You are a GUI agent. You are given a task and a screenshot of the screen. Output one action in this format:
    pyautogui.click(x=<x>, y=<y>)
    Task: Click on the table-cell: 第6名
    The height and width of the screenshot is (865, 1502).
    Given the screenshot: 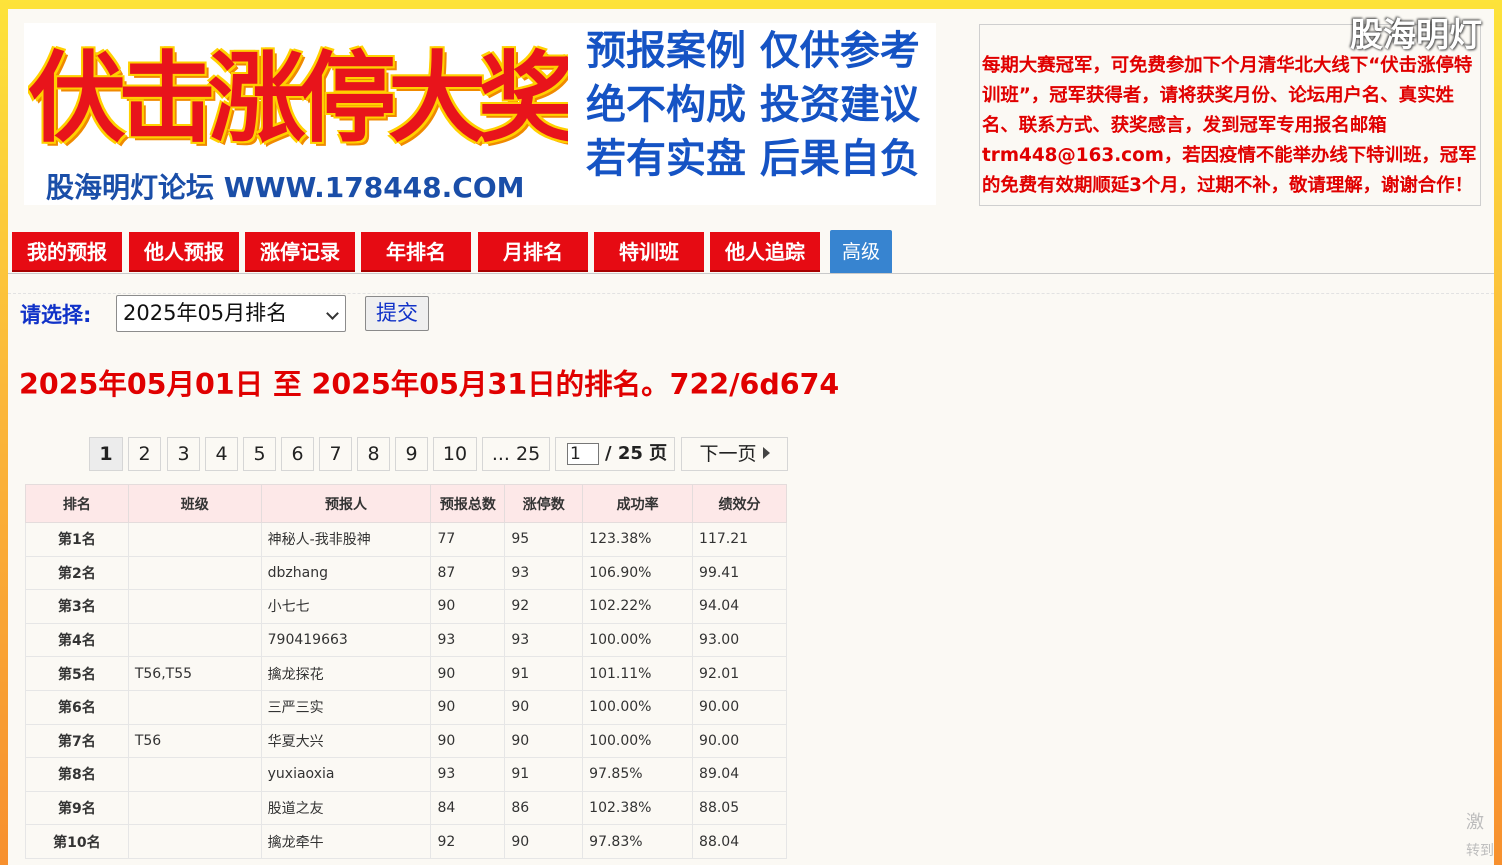 What is the action you would take?
    pyautogui.click(x=77, y=707)
    